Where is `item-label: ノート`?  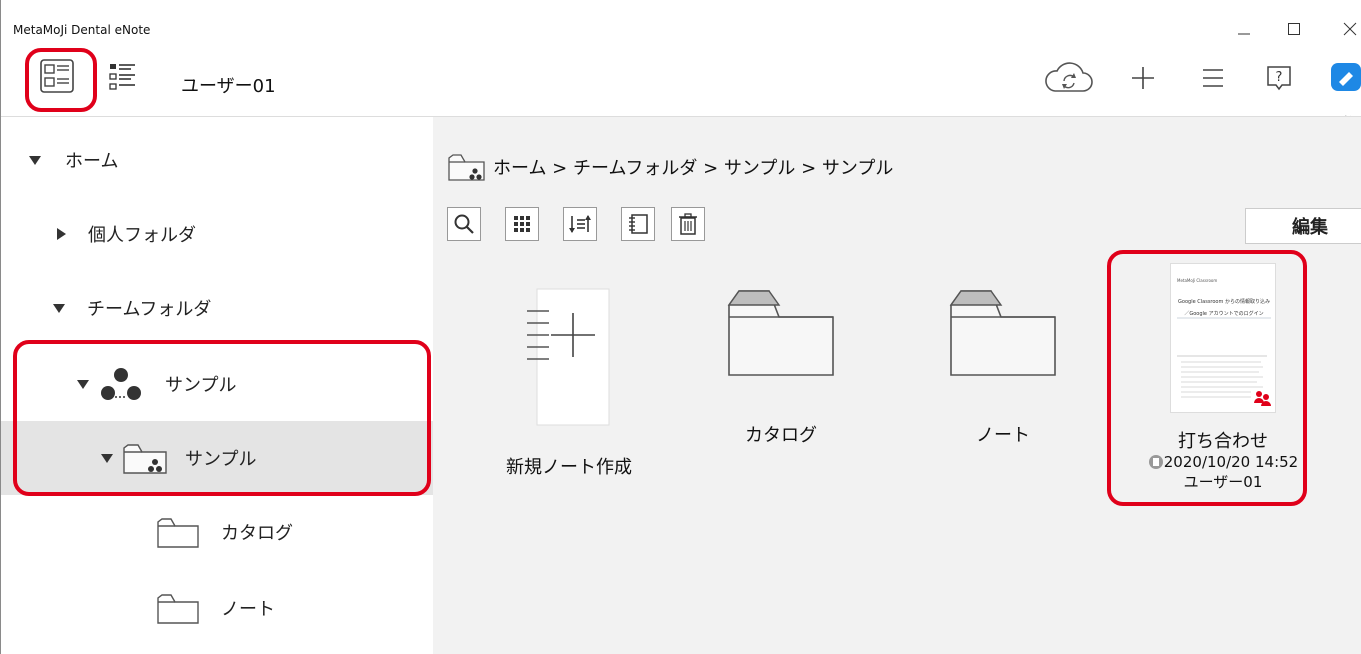 item-label: ノート is located at coordinates (1003, 435).